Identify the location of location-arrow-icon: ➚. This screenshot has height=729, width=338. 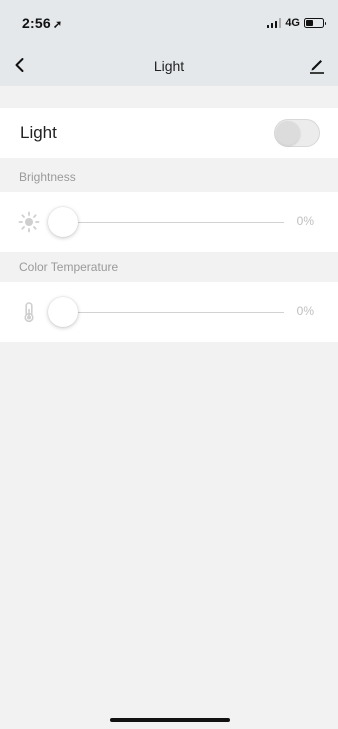
(57, 25).